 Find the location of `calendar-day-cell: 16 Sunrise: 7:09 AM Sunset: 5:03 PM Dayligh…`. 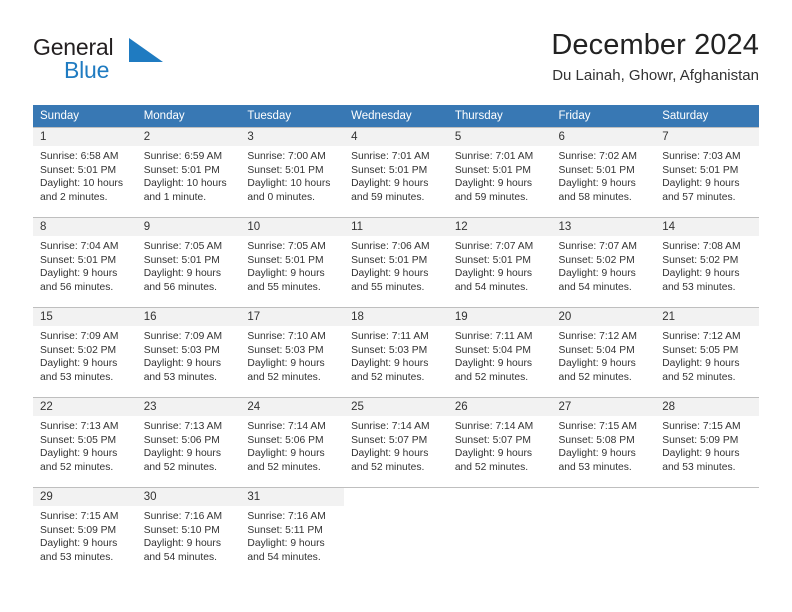

calendar-day-cell: 16 Sunrise: 7:09 AM Sunset: 5:03 PM Dayligh… is located at coordinates (188, 352).